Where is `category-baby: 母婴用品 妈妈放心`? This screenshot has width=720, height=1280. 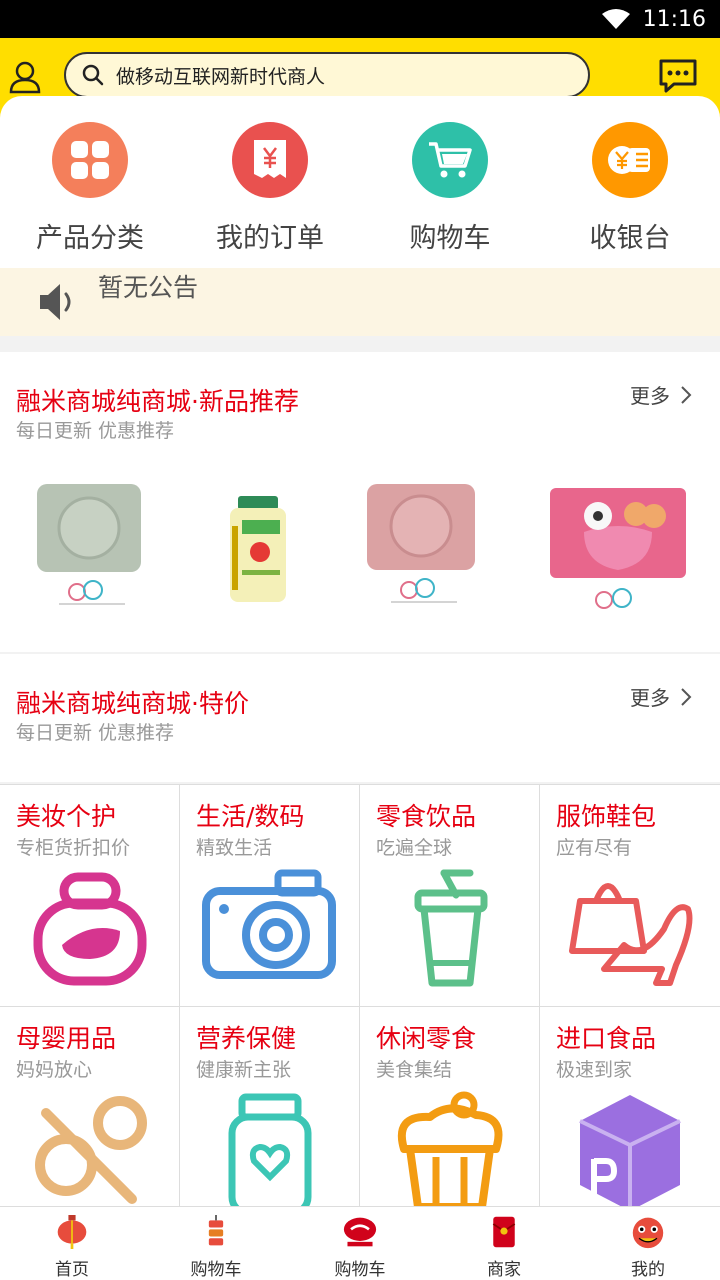 category-baby: 母婴用品 妈妈放心 is located at coordinates (90, 1118).